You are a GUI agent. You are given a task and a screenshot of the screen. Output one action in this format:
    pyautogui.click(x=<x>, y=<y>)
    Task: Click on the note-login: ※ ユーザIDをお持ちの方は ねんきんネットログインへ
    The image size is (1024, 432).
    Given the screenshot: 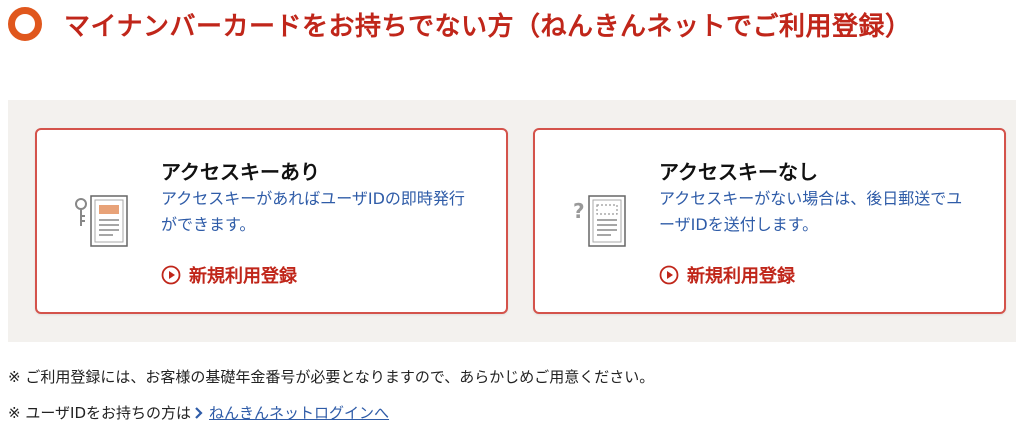 What is the action you would take?
    pyautogui.click(x=198, y=412)
    